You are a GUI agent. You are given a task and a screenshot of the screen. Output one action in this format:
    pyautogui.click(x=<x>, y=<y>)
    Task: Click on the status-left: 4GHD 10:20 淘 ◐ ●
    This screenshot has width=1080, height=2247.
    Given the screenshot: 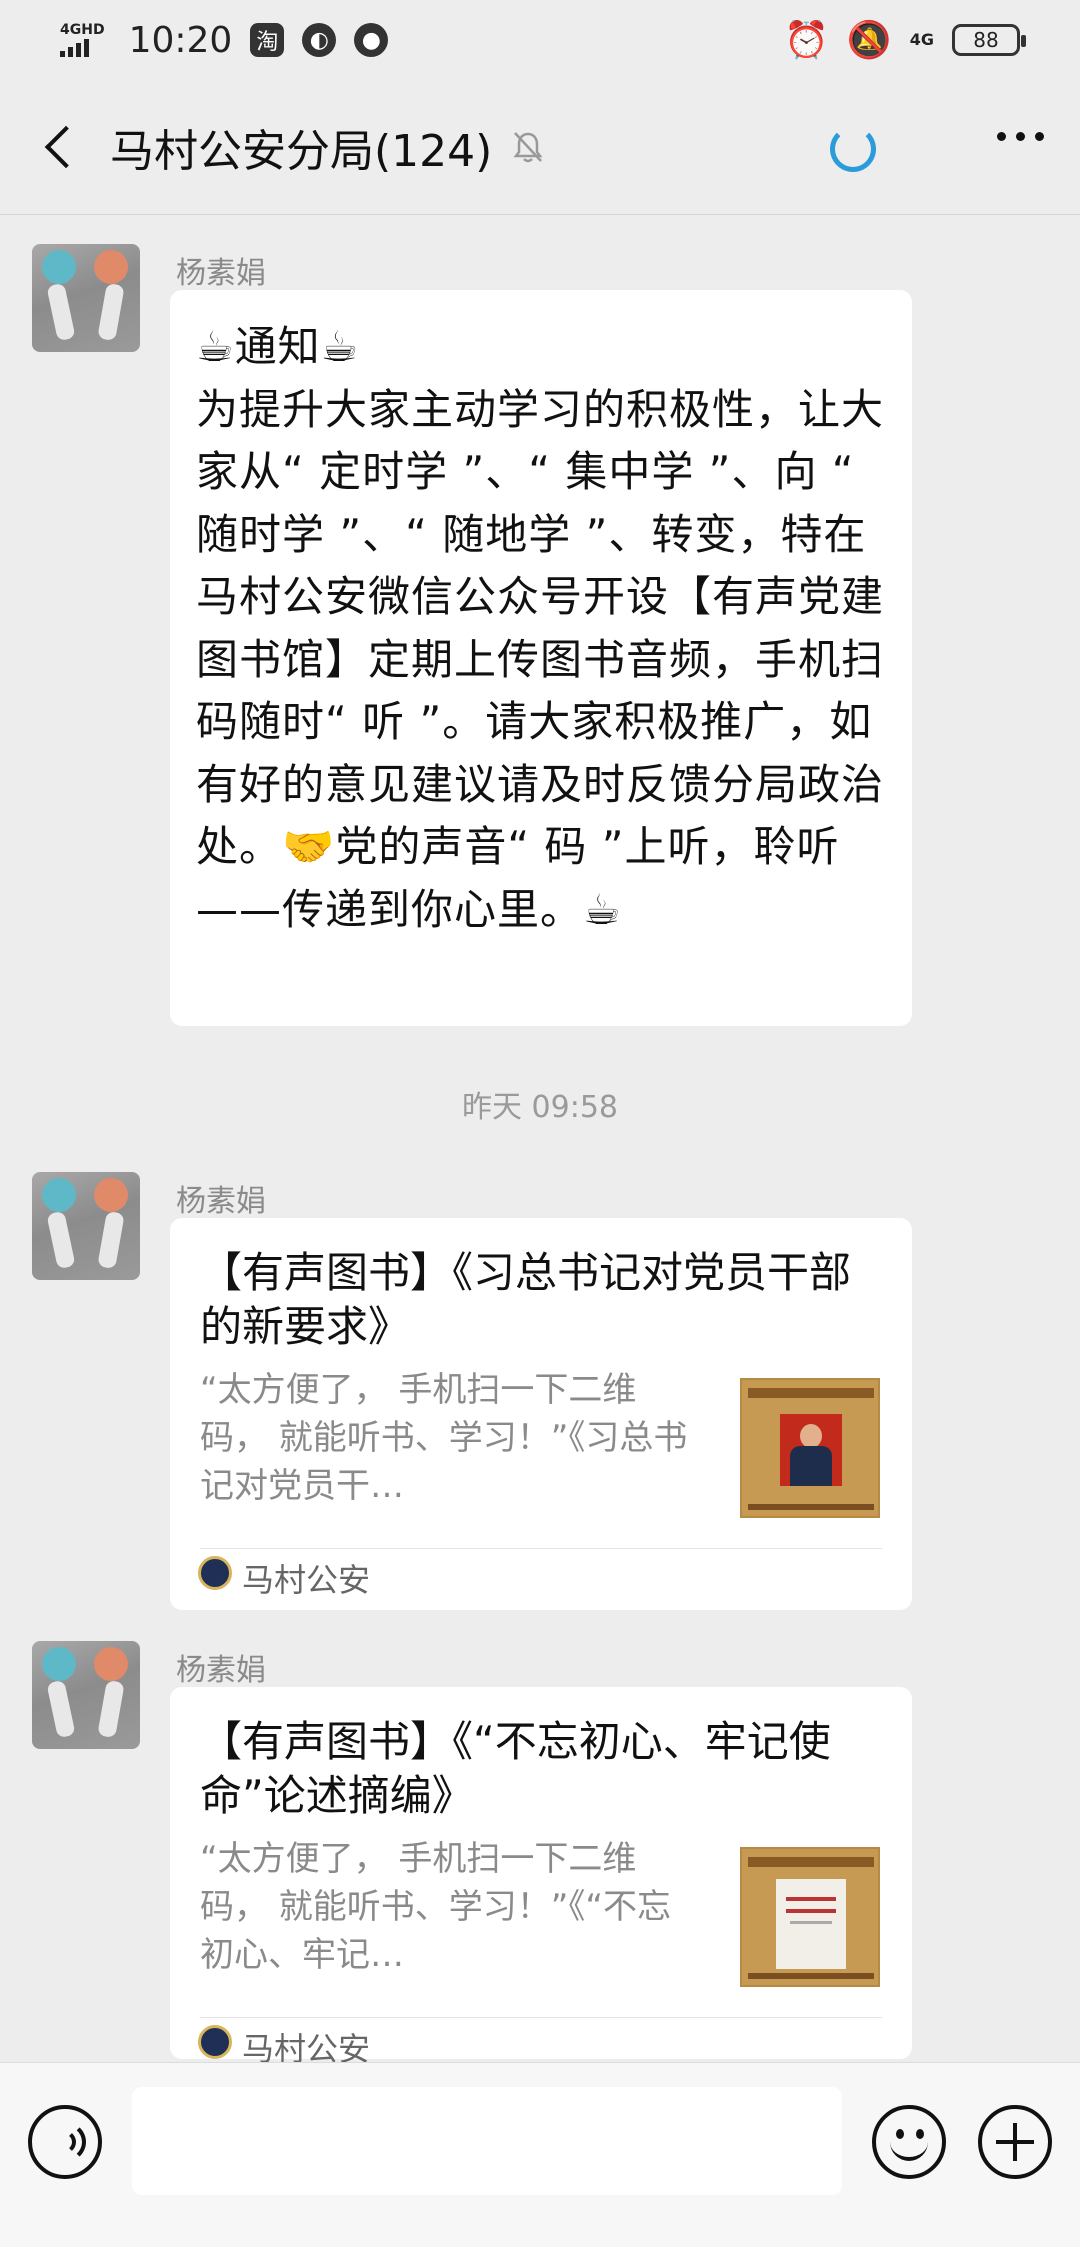 What is the action you would take?
    pyautogui.click(x=224, y=40)
    